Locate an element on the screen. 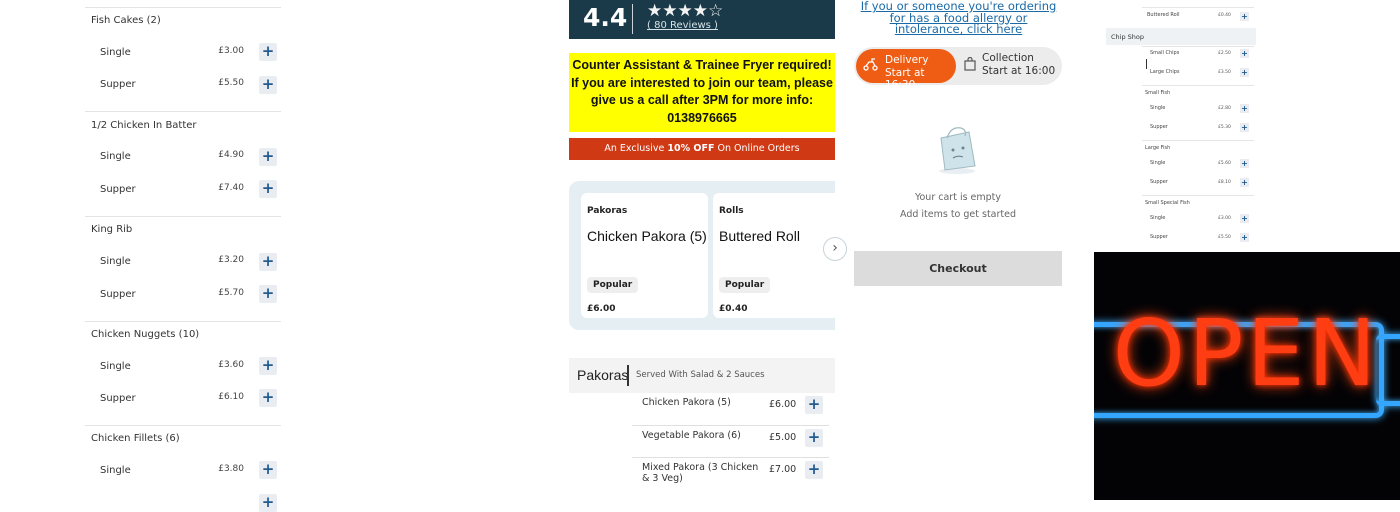  neon-open-text: OPEN is located at coordinates (1246, 353).